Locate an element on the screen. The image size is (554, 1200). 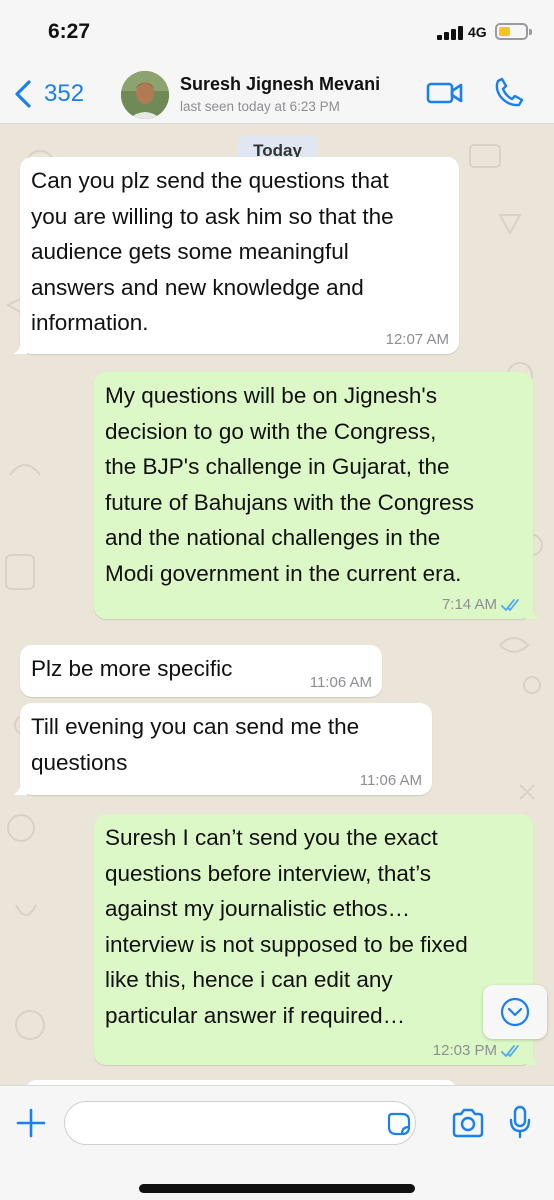
battery-icon is located at coordinates (513, 31).